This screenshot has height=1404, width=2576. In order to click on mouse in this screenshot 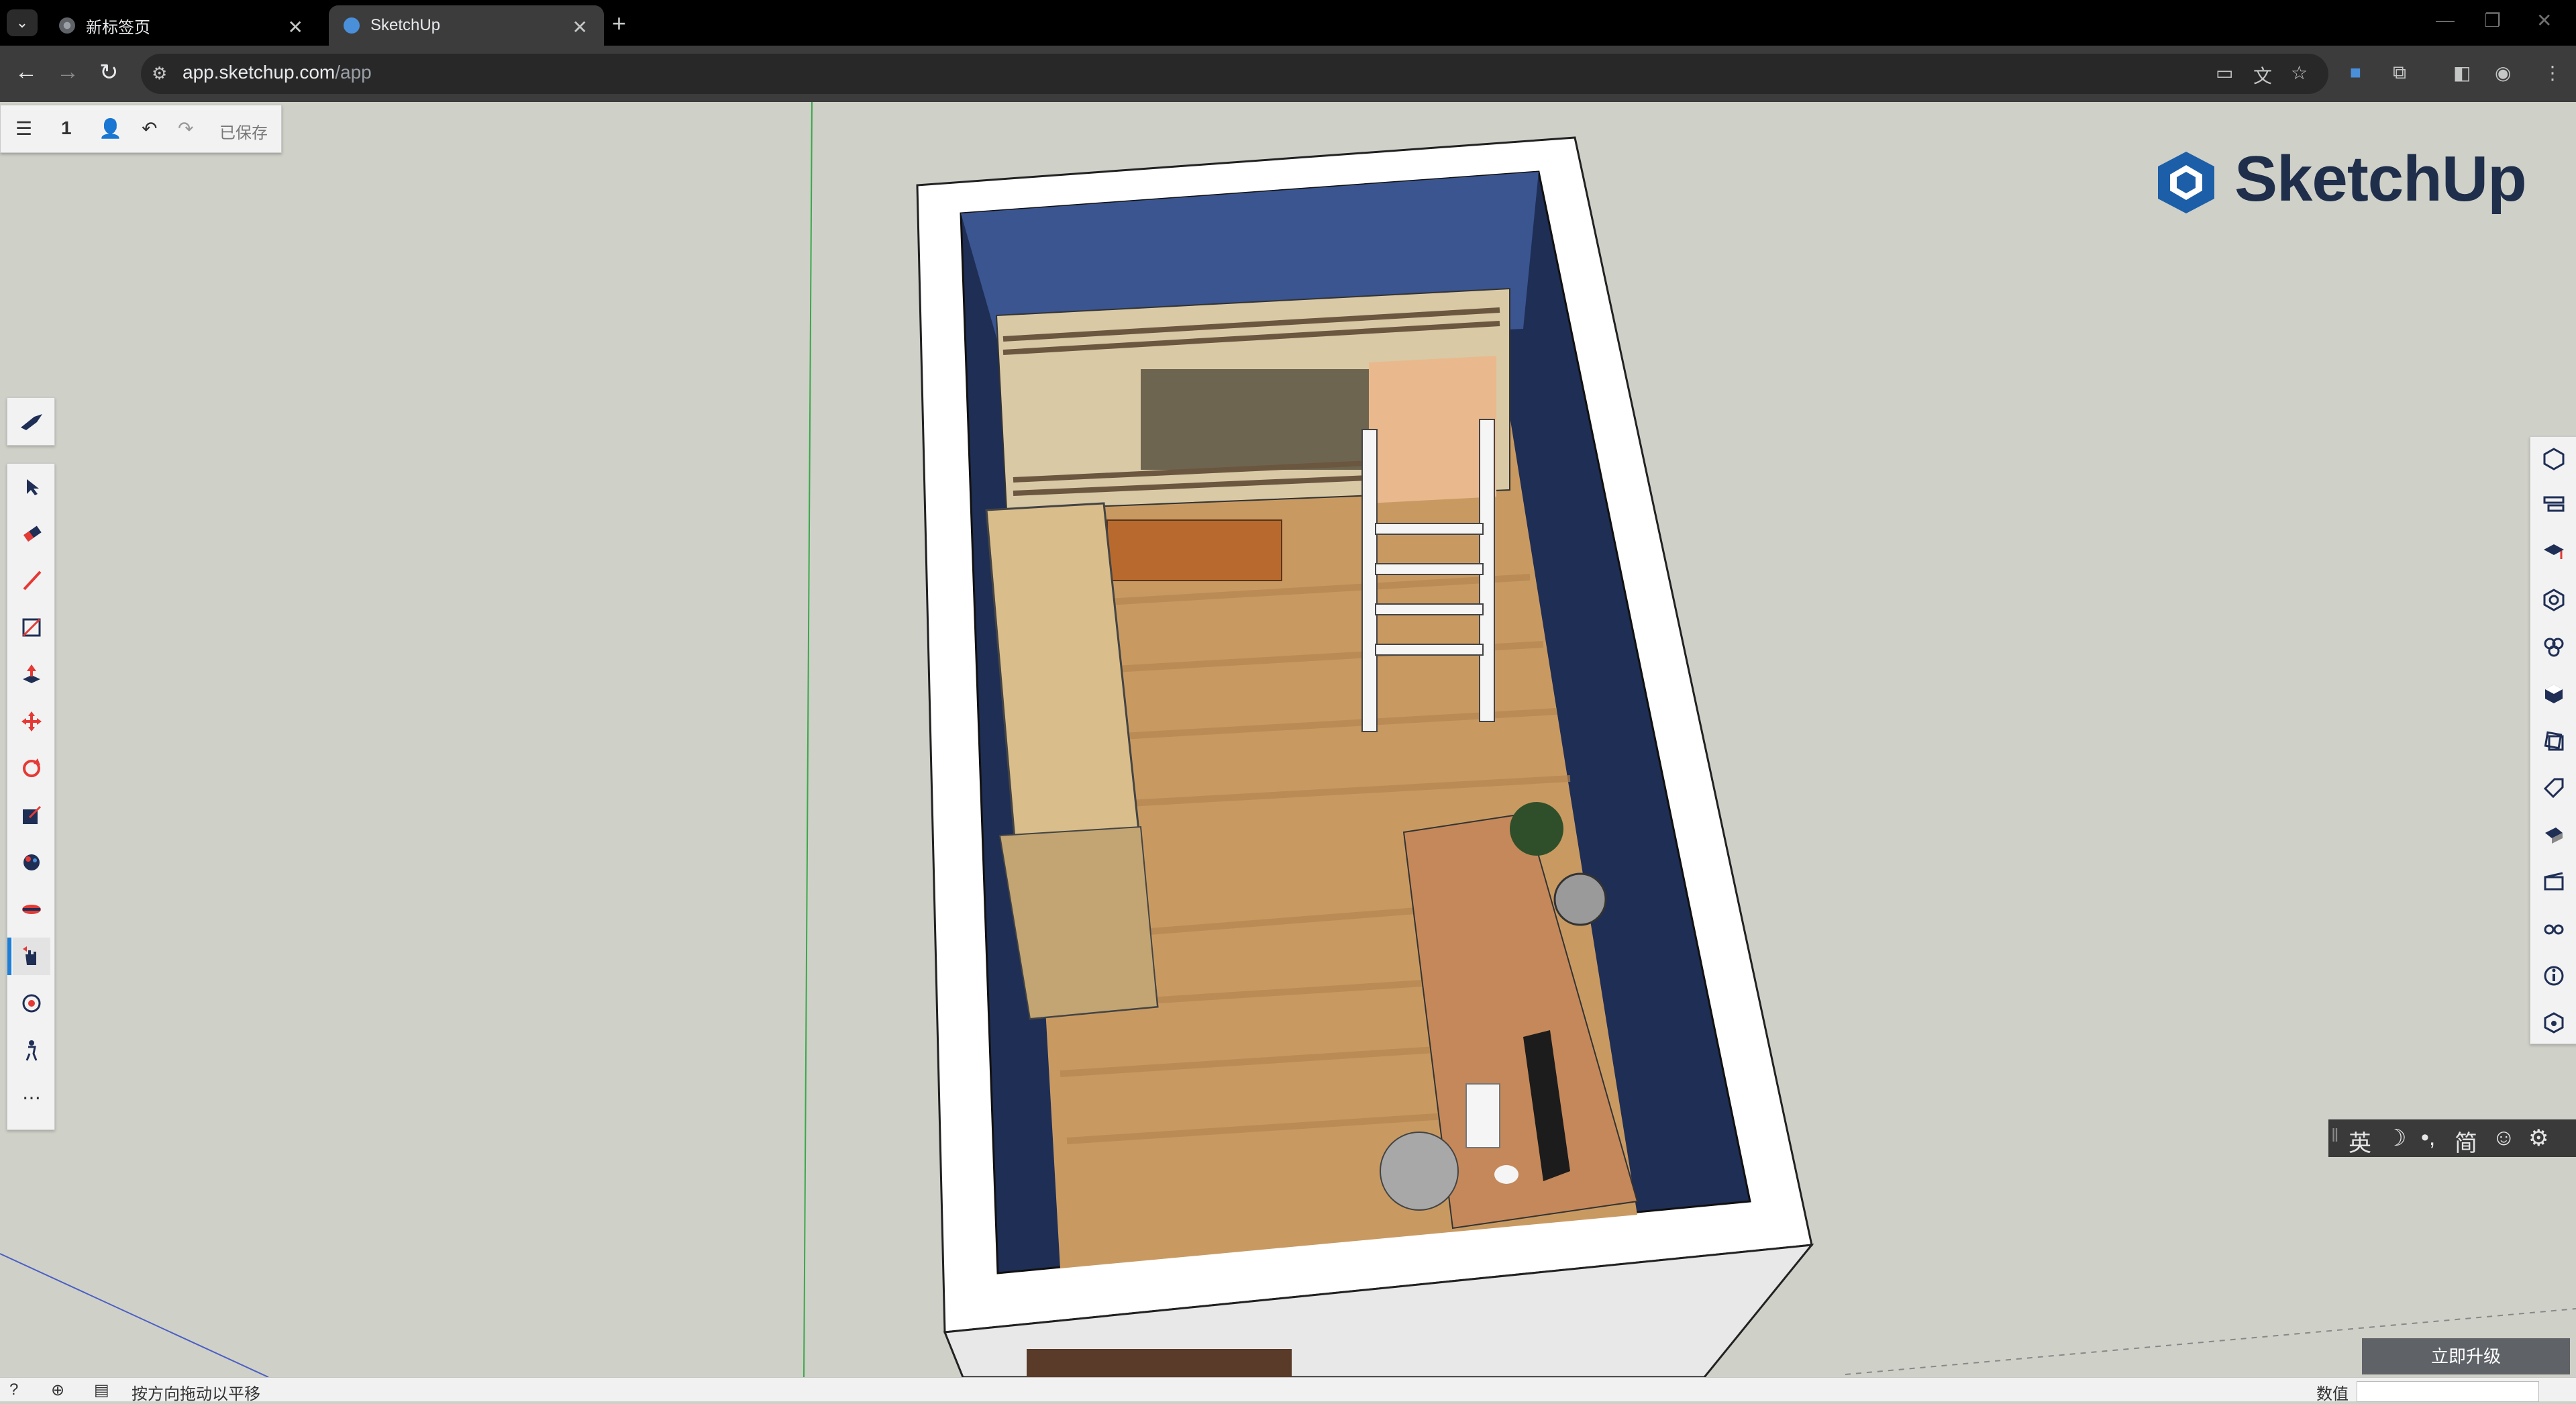, I will do `click(1506, 1175)`.